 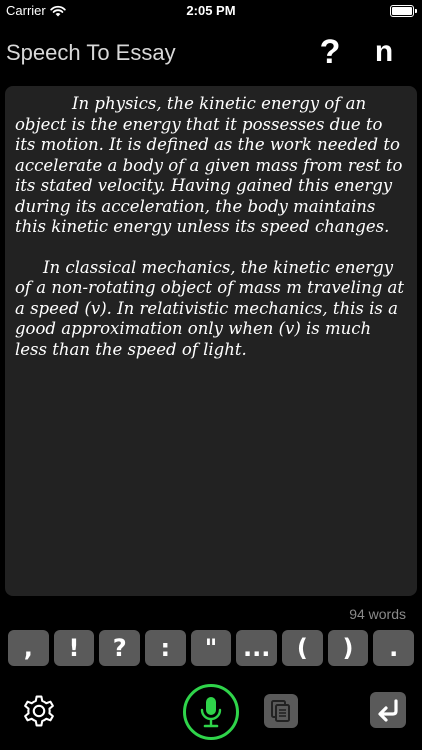 I want to click on status-time: 2:05 PM, so click(x=211, y=10).